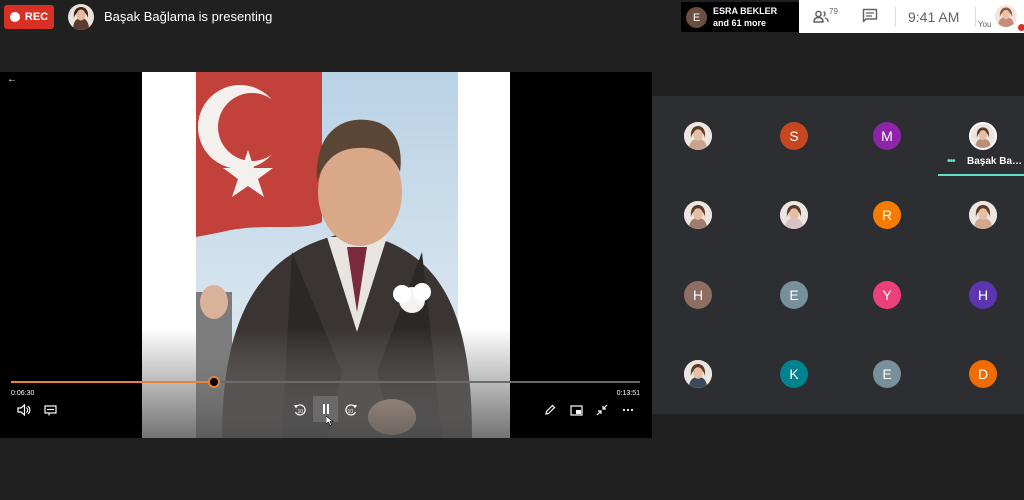  What do you see at coordinates (14, 17) in the screenshot?
I see `record-icon` at bounding box center [14, 17].